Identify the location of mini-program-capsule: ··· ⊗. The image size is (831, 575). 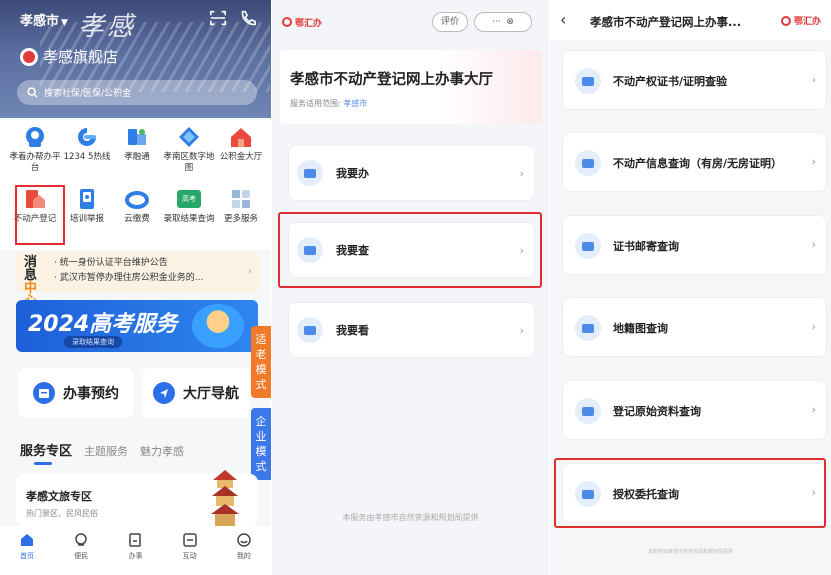
(503, 22).